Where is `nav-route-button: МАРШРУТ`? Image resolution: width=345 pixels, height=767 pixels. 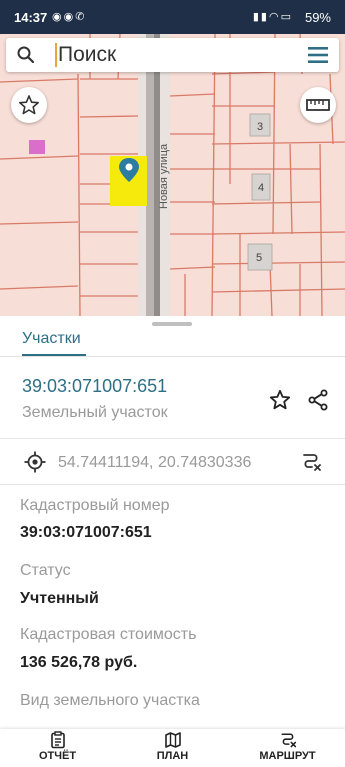
nav-route-button: МАРШРУТ is located at coordinates (287, 748).